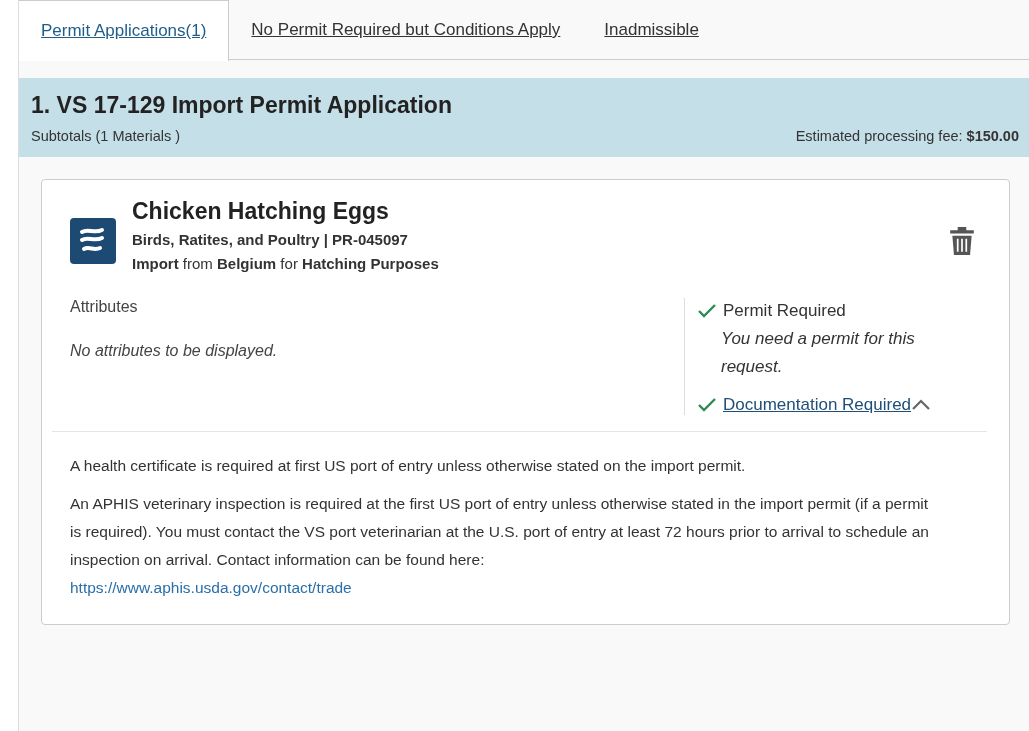 This screenshot has width=1029, height=731. I want to click on processing-fee: Estimated processing fee: $150.00, so click(907, 136).